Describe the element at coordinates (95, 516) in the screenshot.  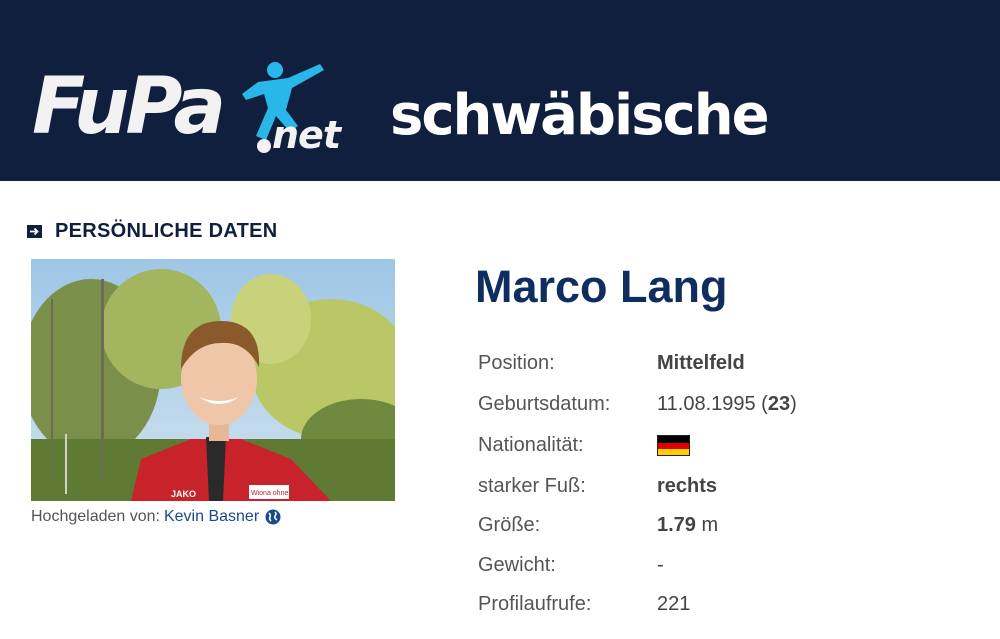
I see `uploaded-by-label: Hochgeladen von:` at that location.